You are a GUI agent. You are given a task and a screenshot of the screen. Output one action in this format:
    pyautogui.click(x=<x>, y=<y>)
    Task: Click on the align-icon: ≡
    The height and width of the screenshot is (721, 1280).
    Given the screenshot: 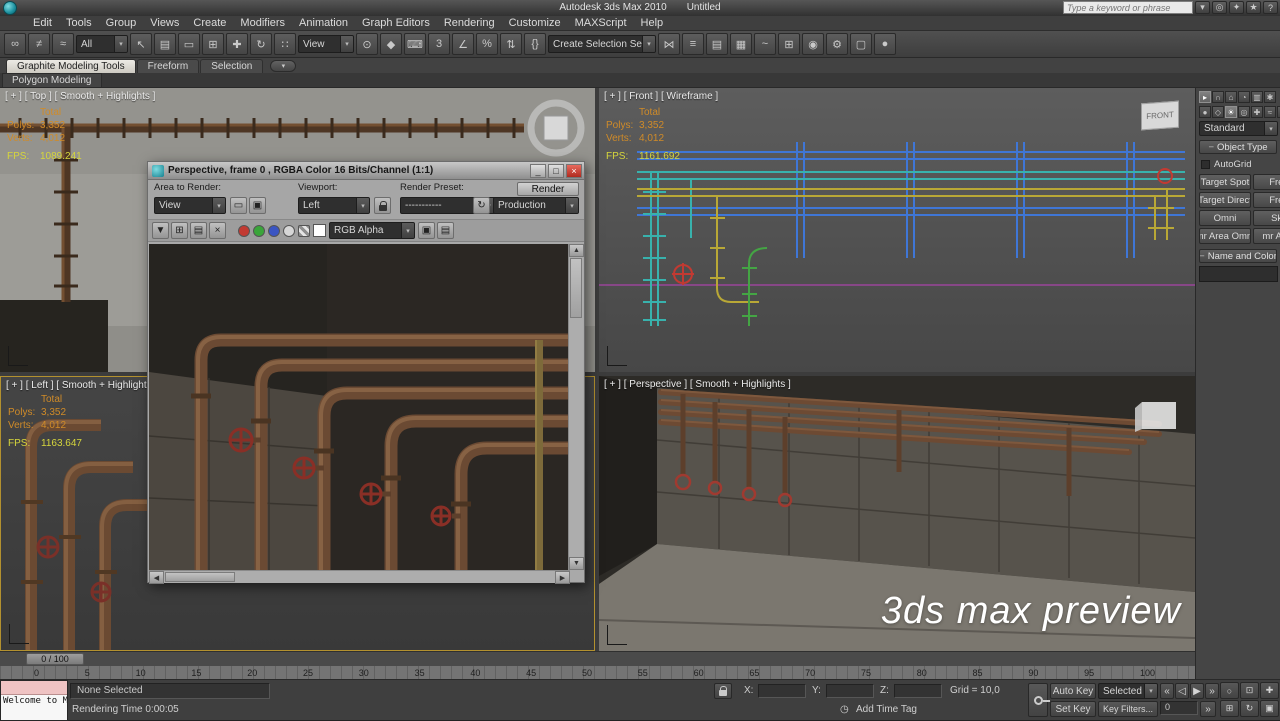 What is the action you would take?
    pyautogui.click(x=693, y=44)
    